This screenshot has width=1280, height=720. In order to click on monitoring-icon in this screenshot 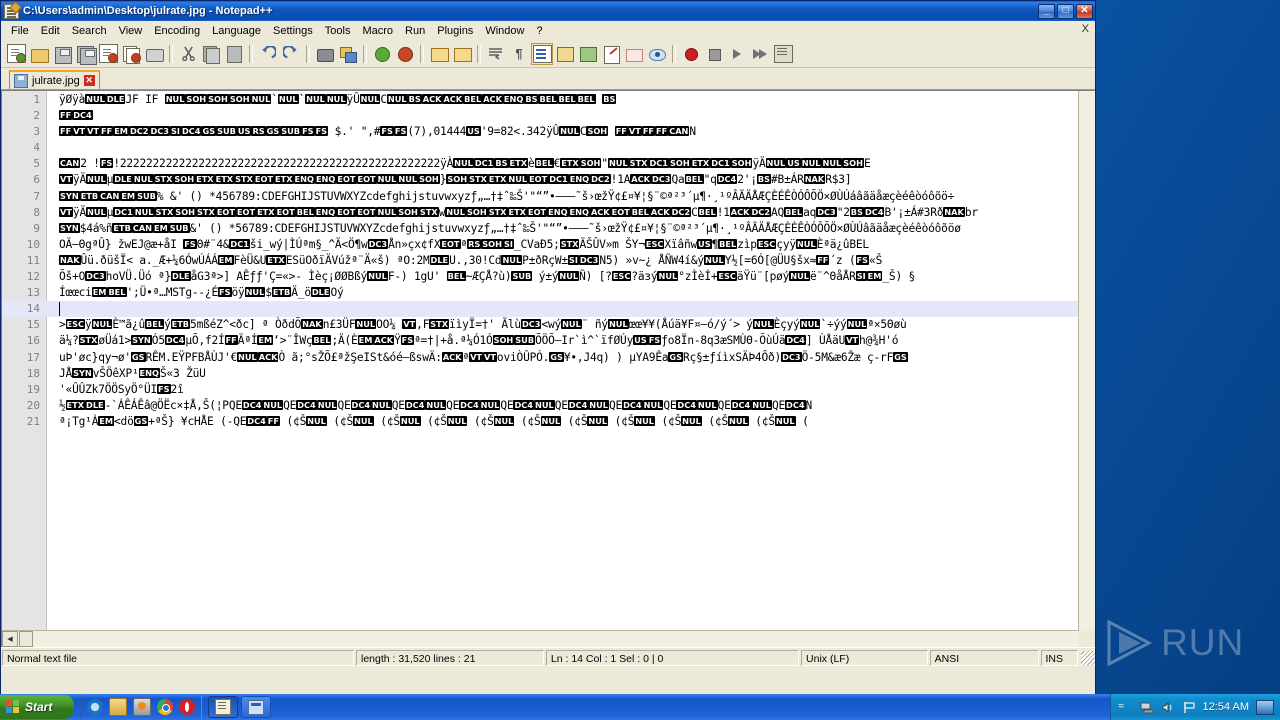, I will do `click(657, 54)`.